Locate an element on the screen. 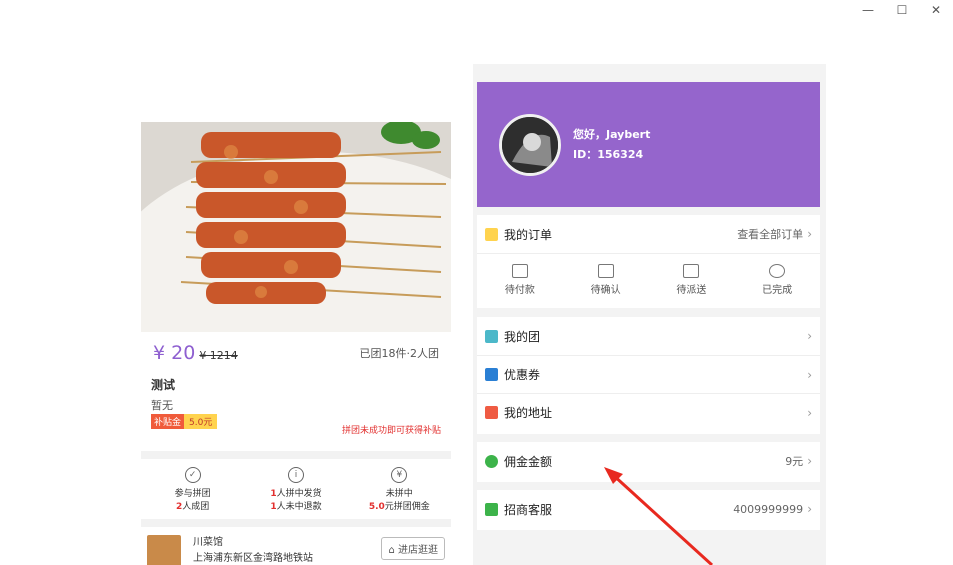 The image size is (953, 565). subsidy-amount: 5.0元 is located at coordinates (201, 421).